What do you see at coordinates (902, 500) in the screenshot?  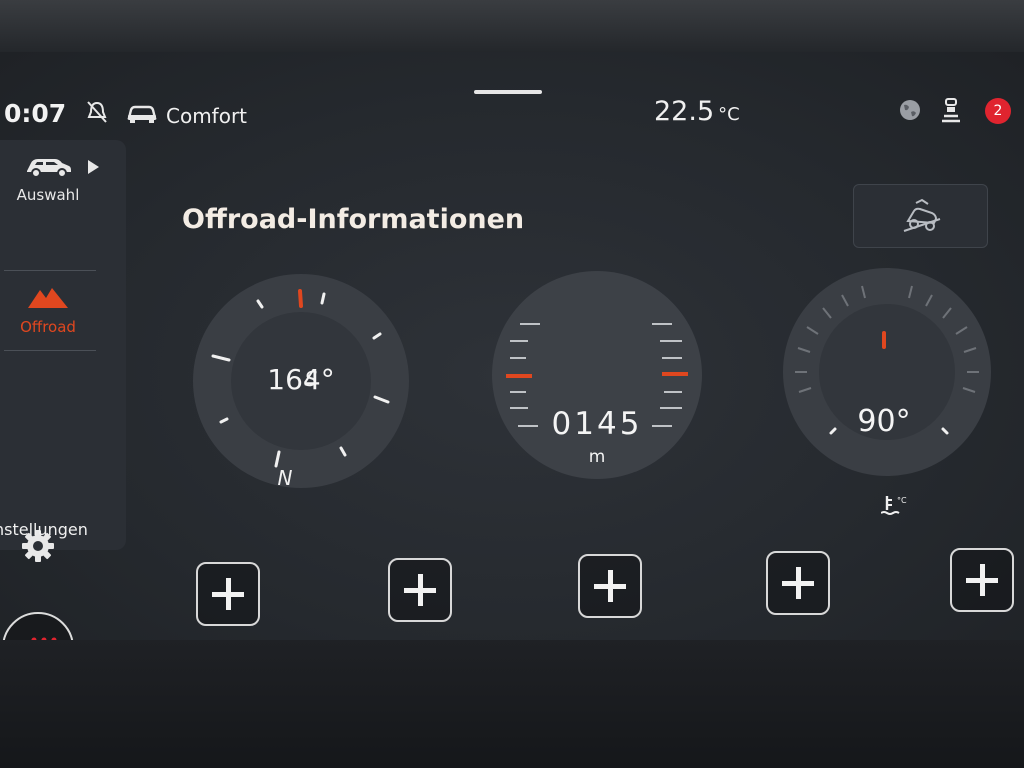 I see `svg-text: °C` at bounding box center [902, 500].